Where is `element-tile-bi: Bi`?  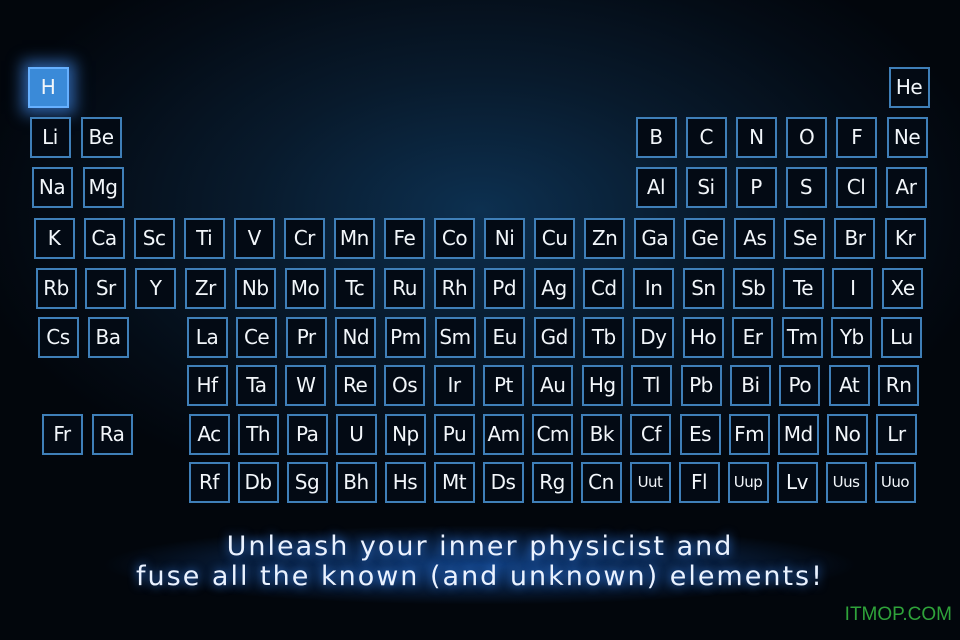
element-tile-bi: Bi is located at coordinates (750, 385).